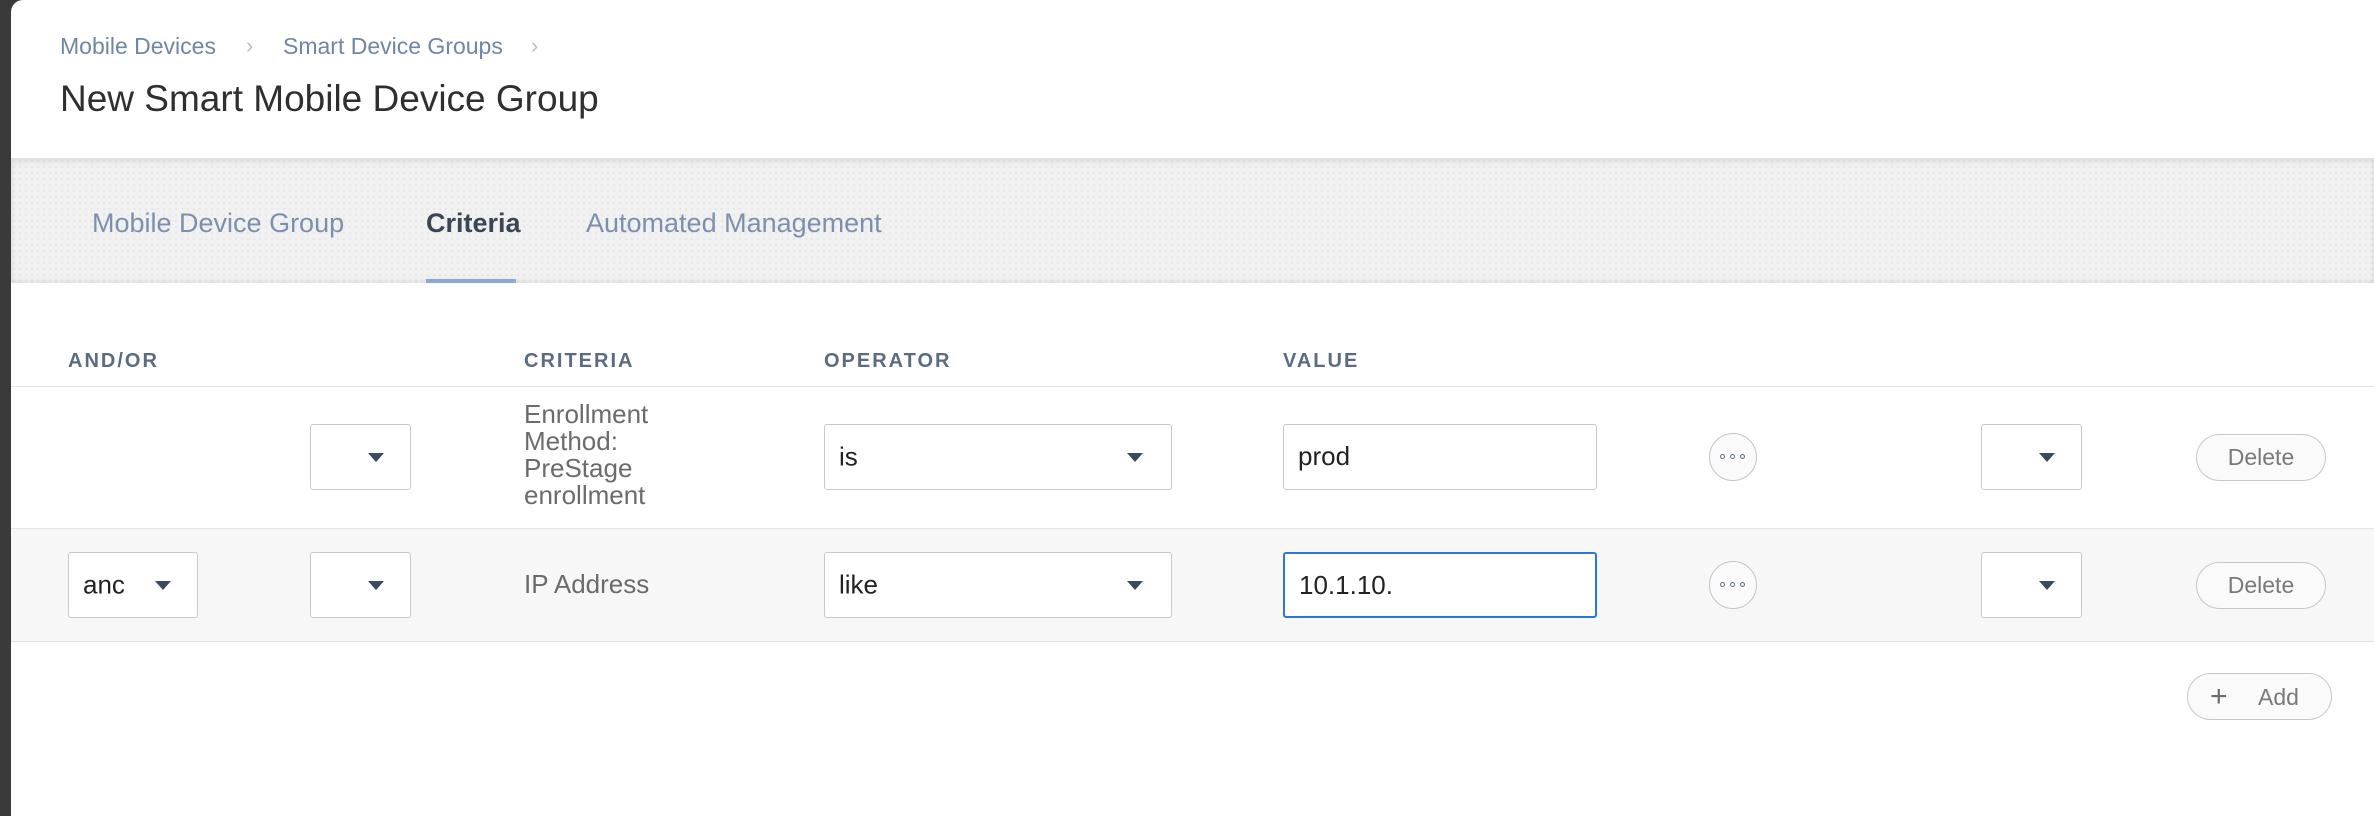  What do you see at coordinates (1321, 361) in the screenshot?
I see `column-header-value: VALUE` at bounding box center [1321, 361].